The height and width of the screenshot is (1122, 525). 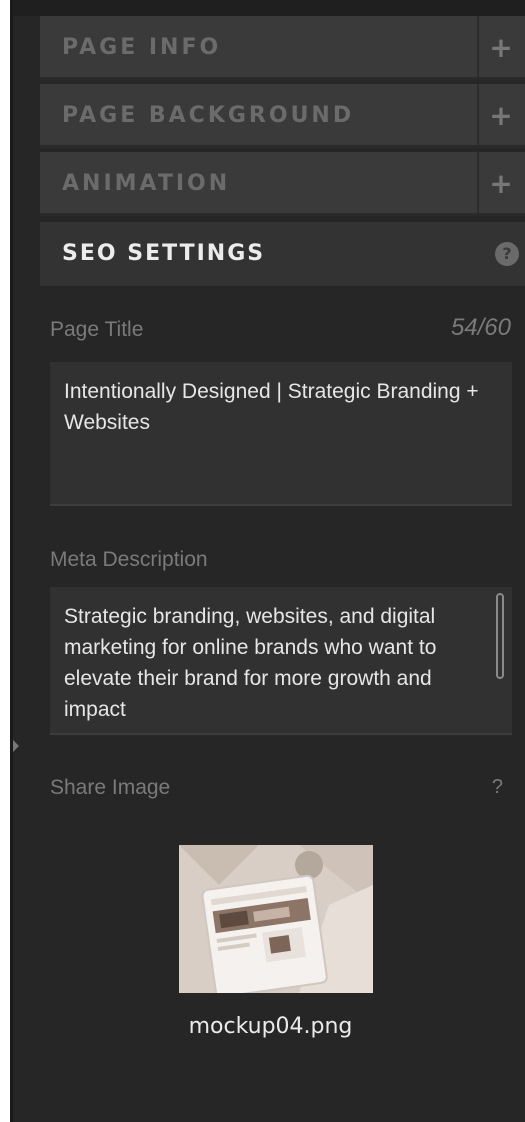 What do you see at coordinates (16, 746) in the screenshot?
I see `resize-handle` at bounding box center [16, 746].